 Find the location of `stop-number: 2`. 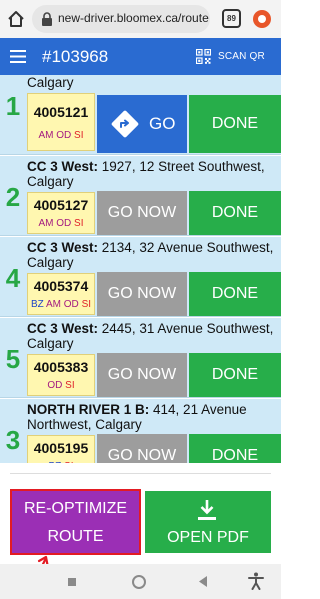

stop-number: 2 is located at coordinates (13, 197).